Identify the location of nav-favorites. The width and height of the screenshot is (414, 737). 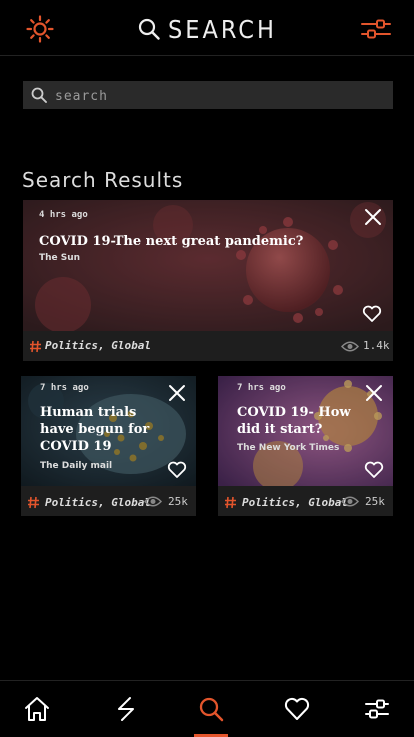
(297, 709).